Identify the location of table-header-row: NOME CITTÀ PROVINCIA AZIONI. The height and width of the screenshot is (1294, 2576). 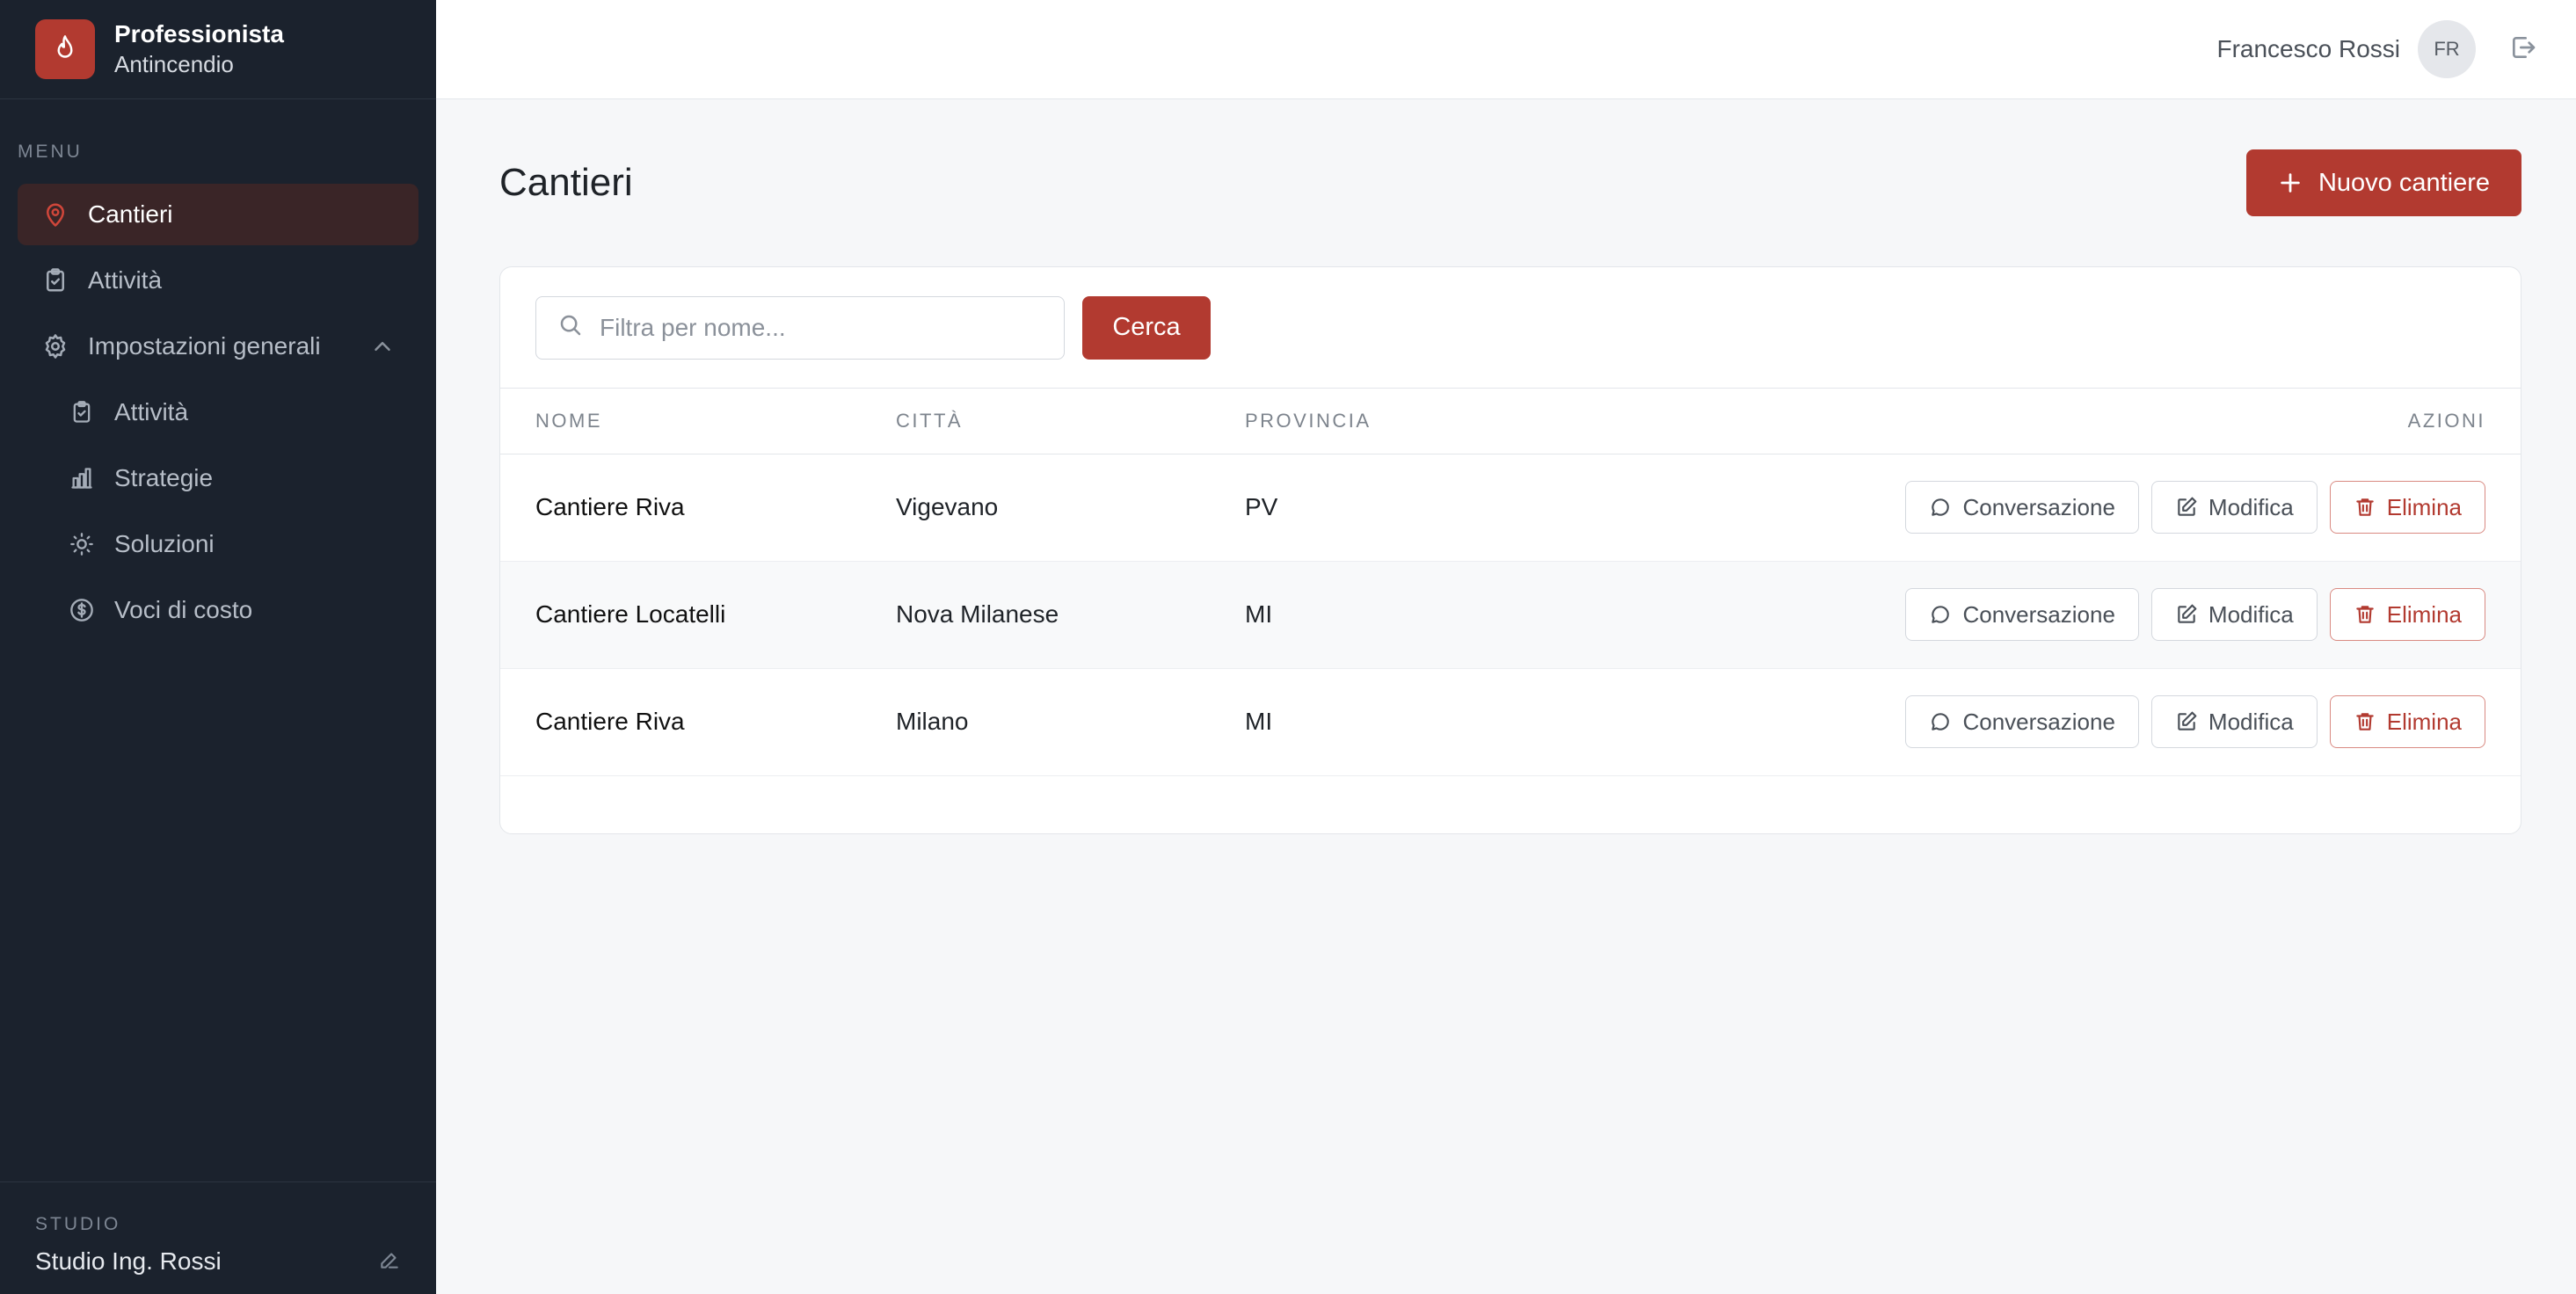
(1510, 421).